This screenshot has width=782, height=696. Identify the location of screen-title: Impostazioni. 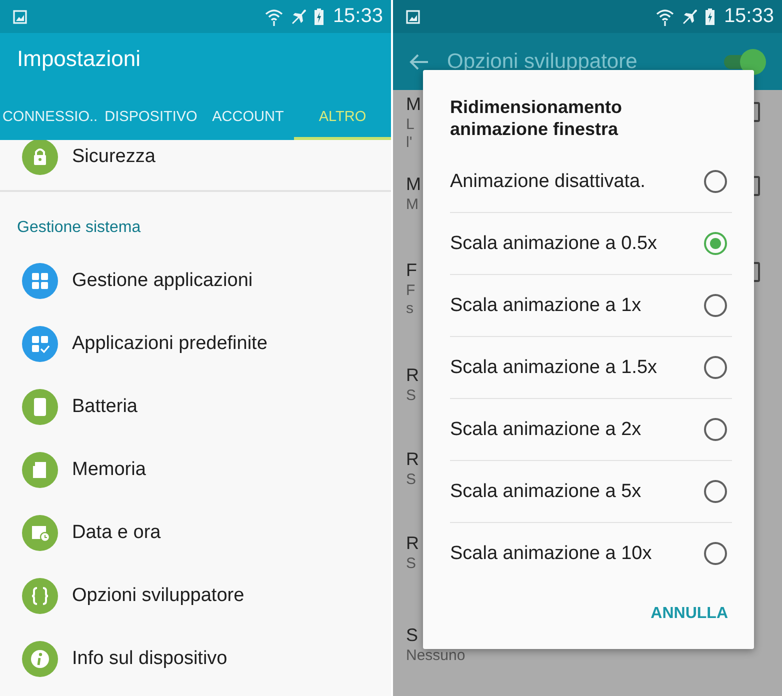
(79, 59).